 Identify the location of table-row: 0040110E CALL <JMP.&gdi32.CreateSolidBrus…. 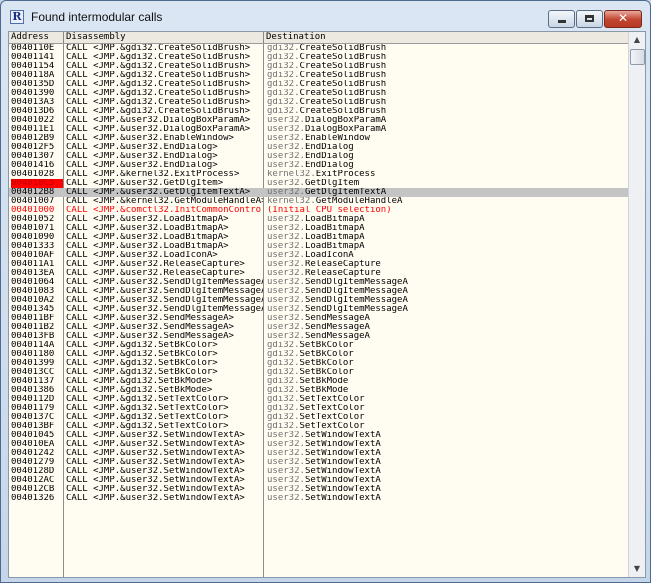
(318, 48).